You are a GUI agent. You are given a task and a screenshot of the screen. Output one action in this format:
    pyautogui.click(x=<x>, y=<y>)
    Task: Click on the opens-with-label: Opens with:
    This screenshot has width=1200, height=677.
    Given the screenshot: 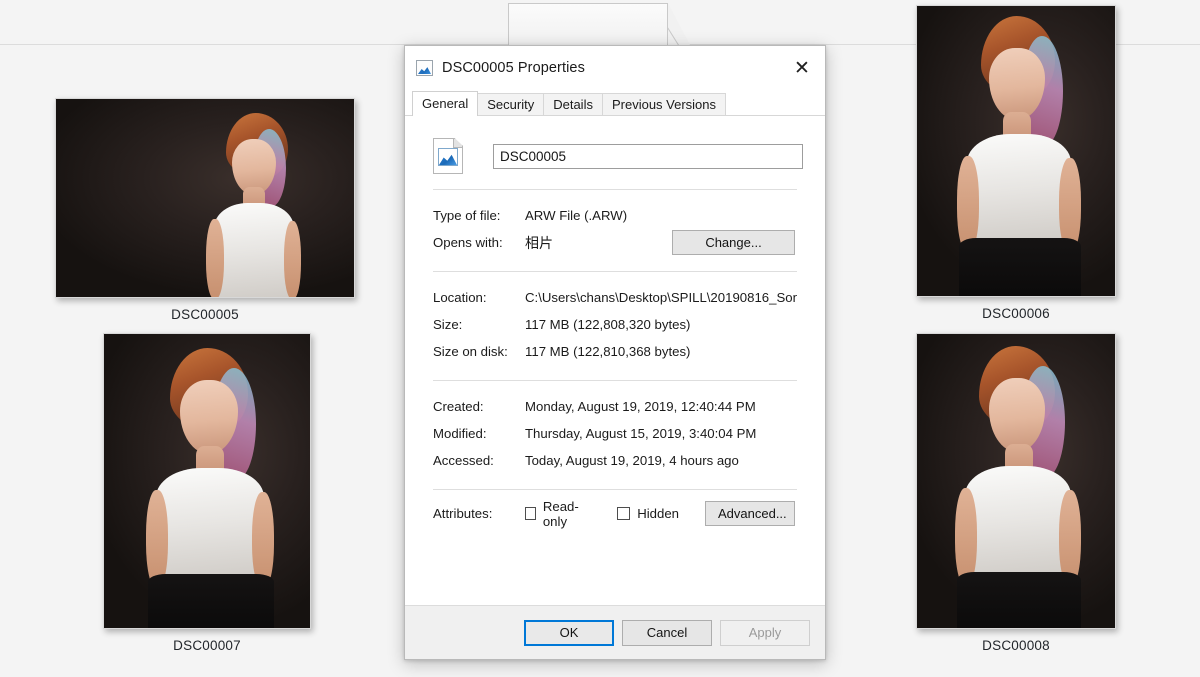 What is the action you would take?
    pyautogui.click(x=468, y=242)
    